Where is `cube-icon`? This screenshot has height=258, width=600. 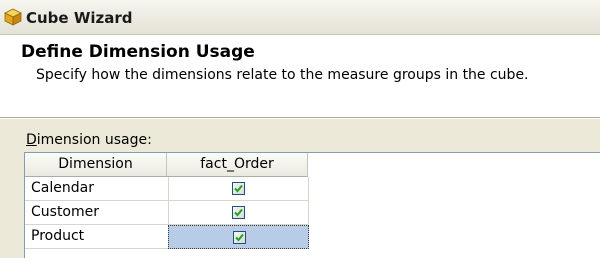 cube-icon is located at coordinates (13, 17).